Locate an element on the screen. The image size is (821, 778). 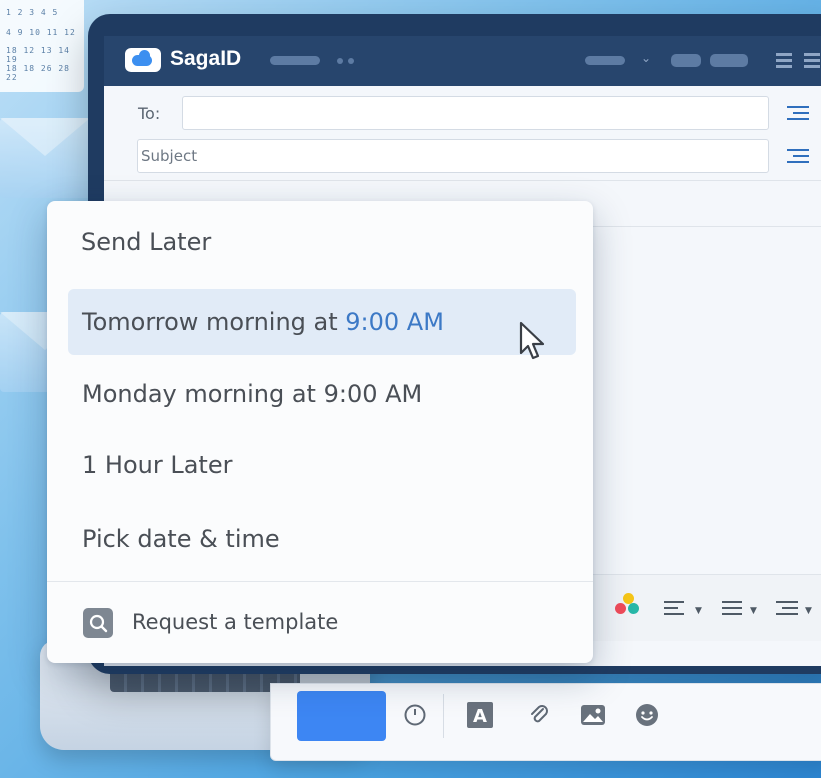
to-row: To: is located at coordinates (462, 114).